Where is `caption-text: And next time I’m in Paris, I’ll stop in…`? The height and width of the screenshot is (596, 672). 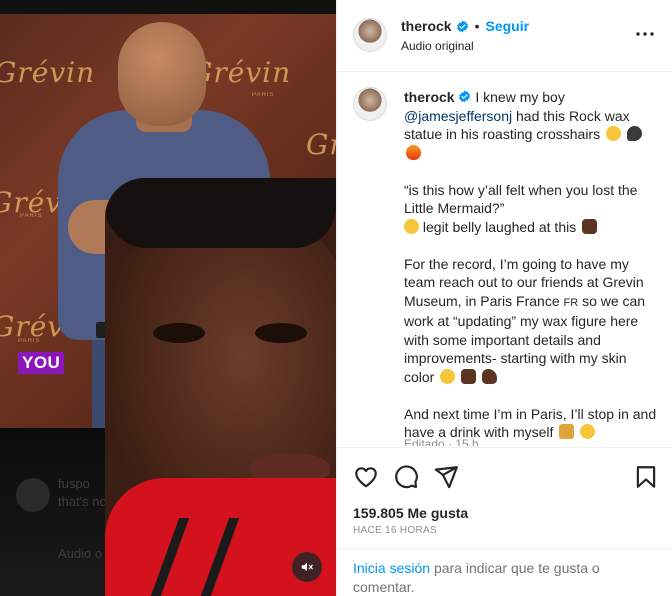
caption-text: And next time I’m in Paris, I’ll stop in… is located at coordinates (530, 423).